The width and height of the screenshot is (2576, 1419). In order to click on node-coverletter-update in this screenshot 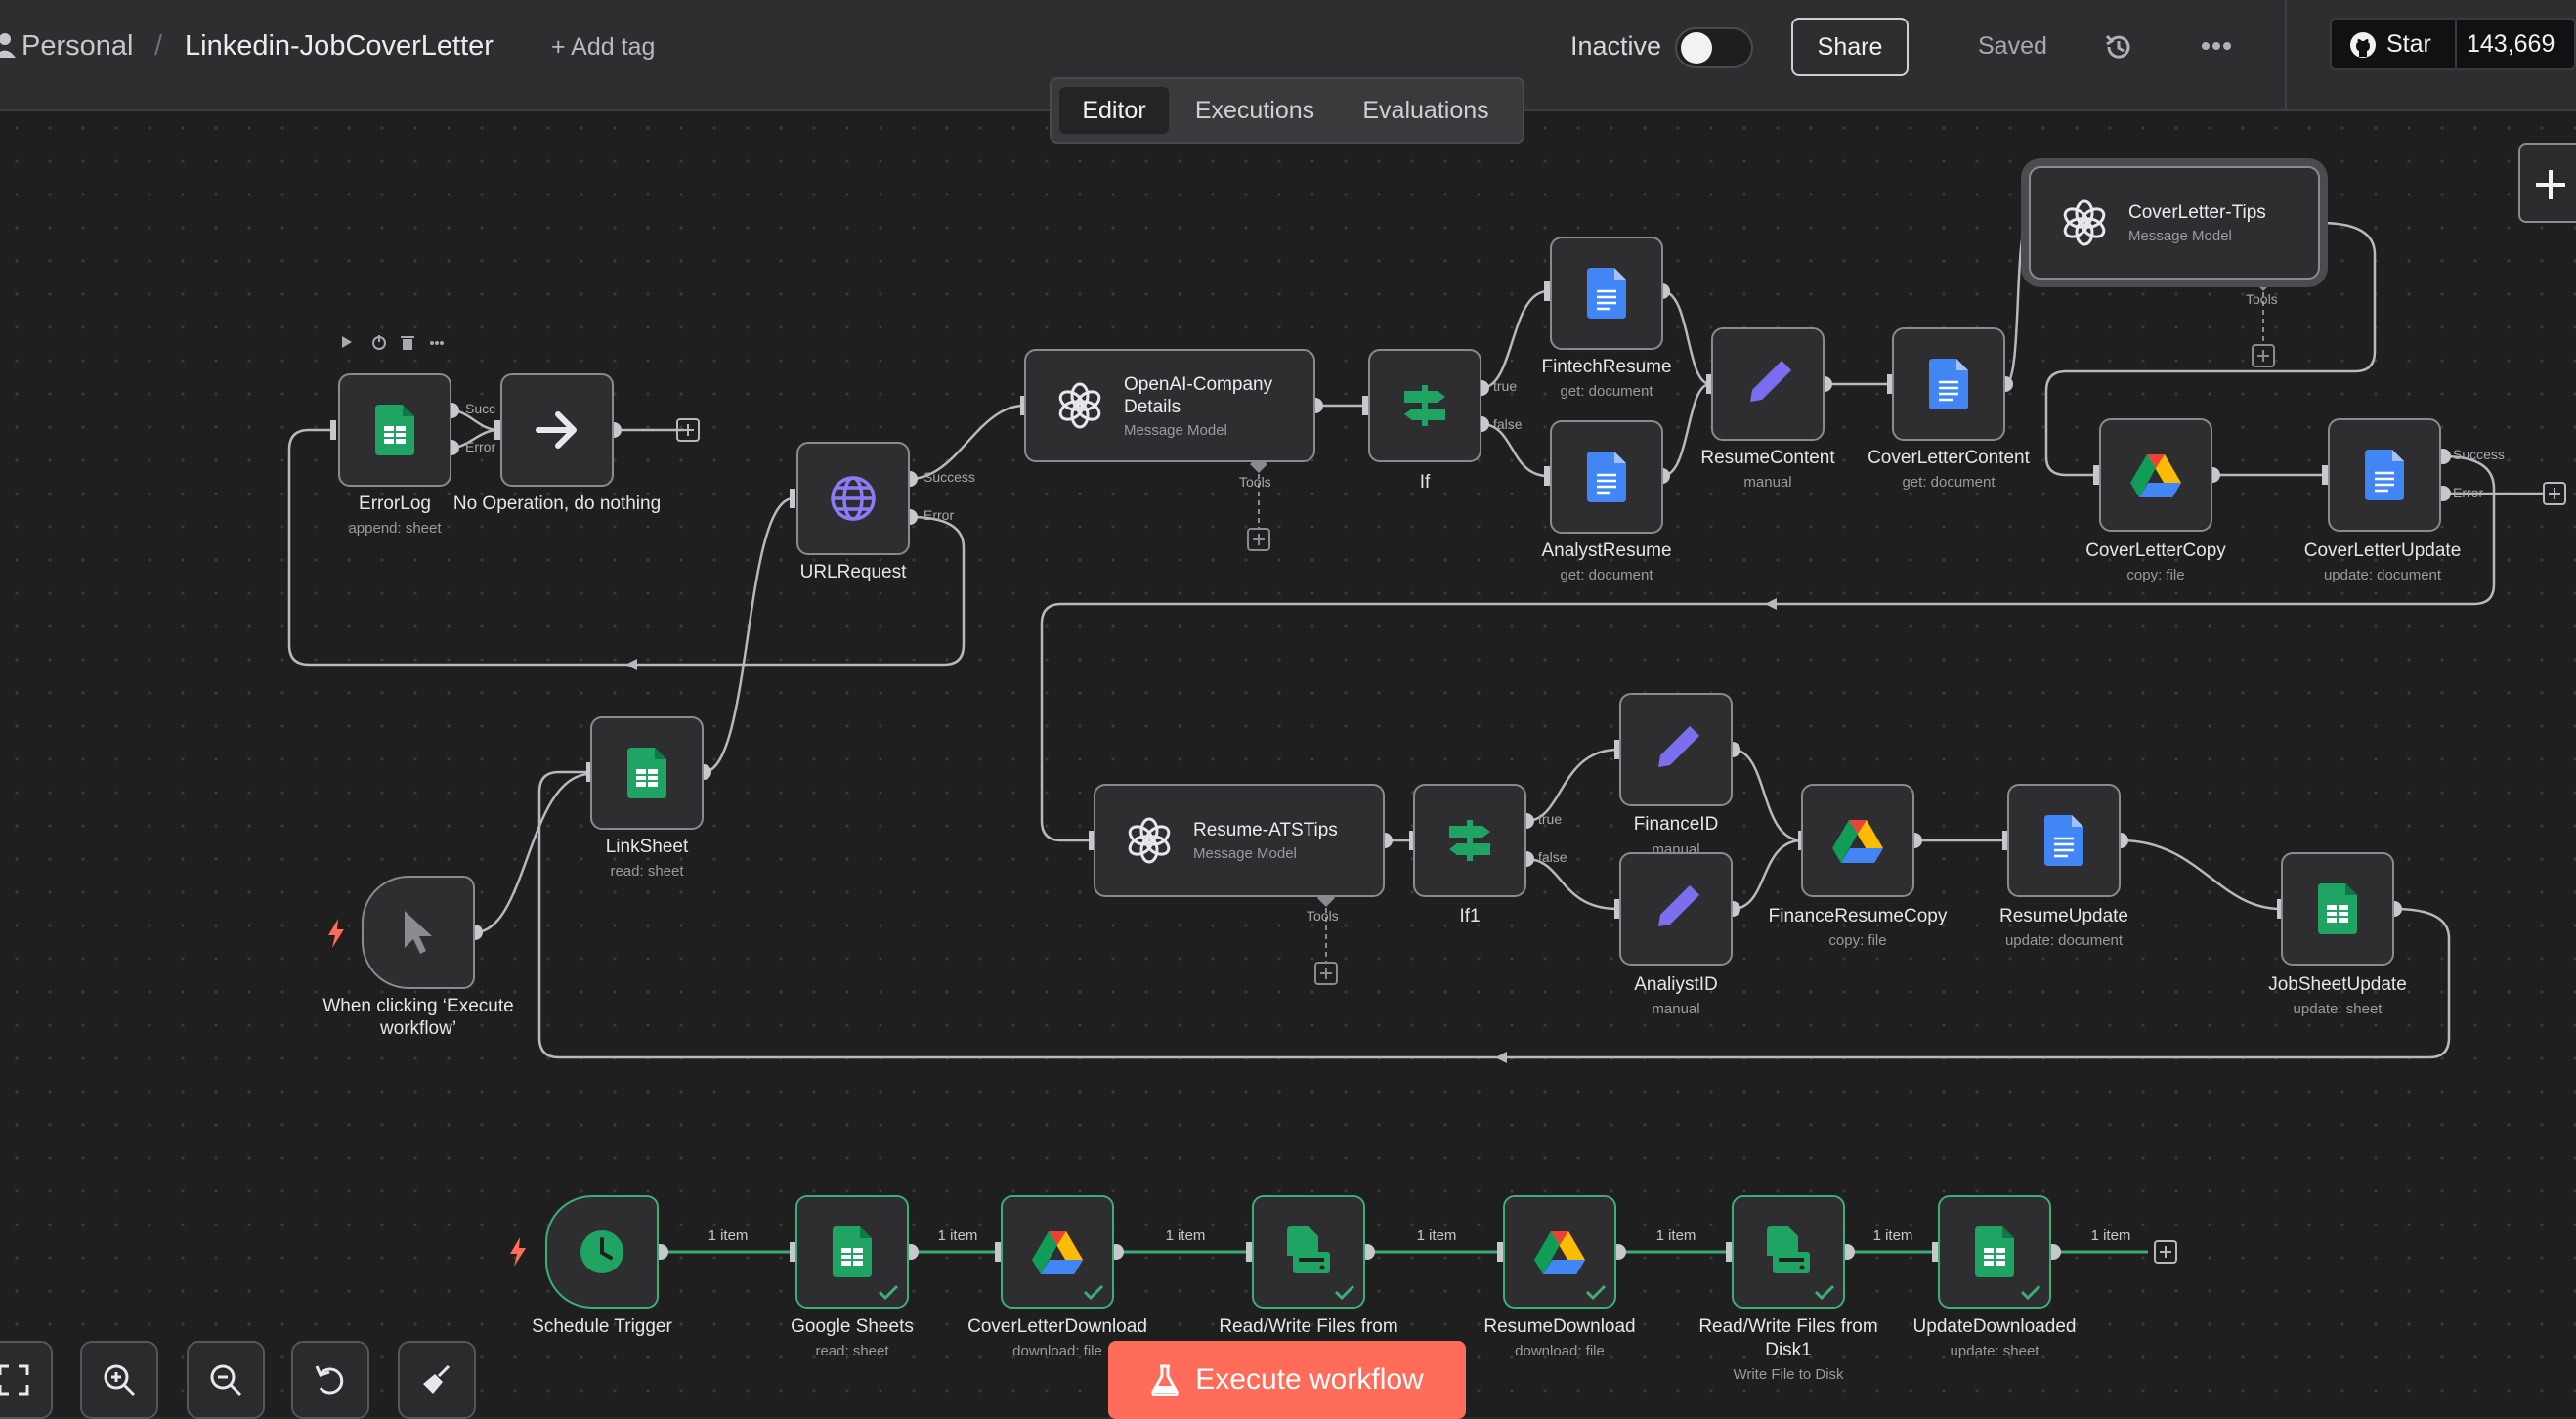, I will do `click(2385, 475)`.